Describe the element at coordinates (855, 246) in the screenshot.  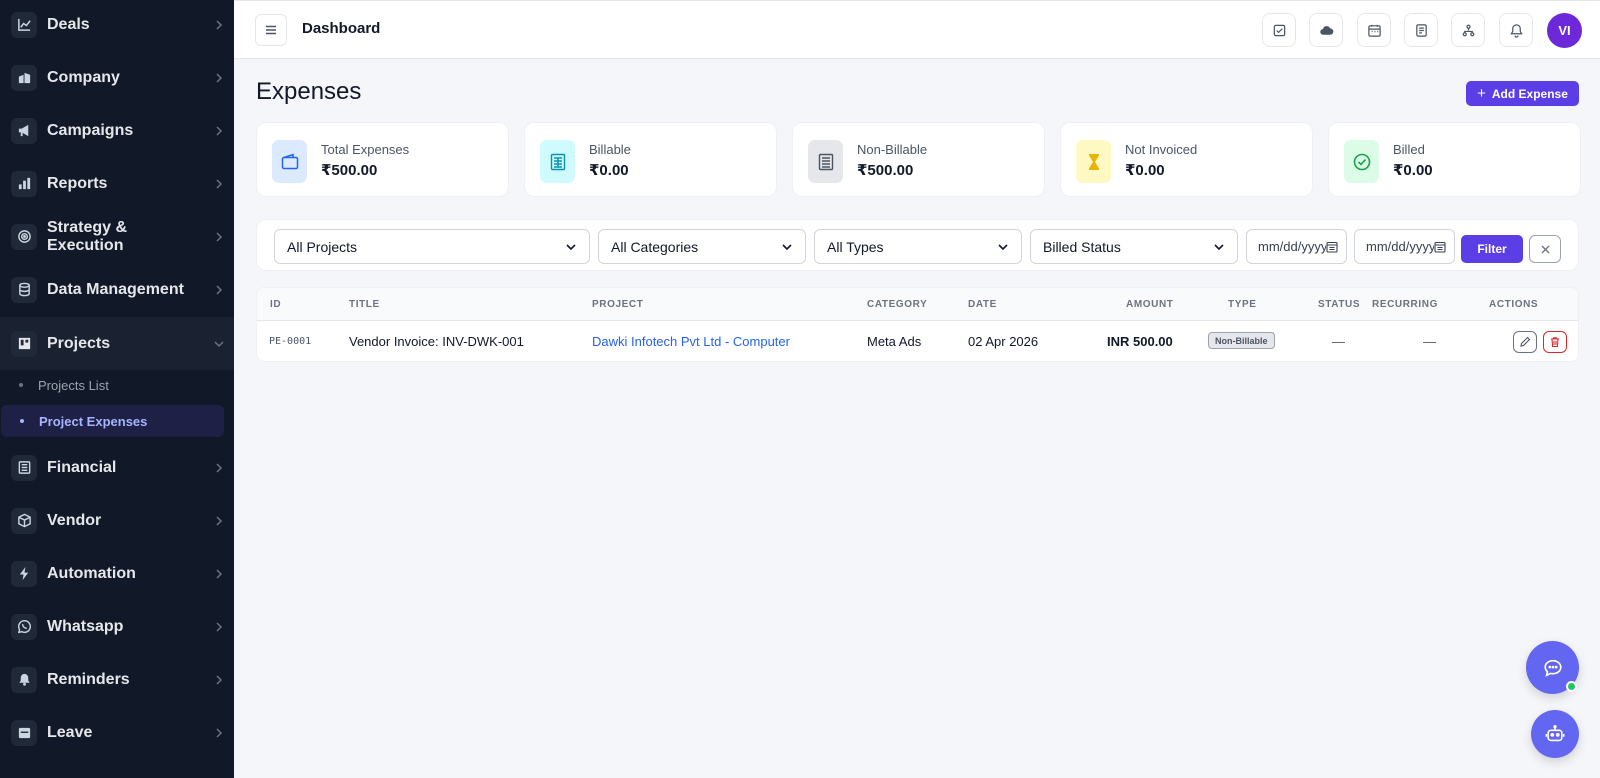
I see `types-select-value: All Types` at that location.